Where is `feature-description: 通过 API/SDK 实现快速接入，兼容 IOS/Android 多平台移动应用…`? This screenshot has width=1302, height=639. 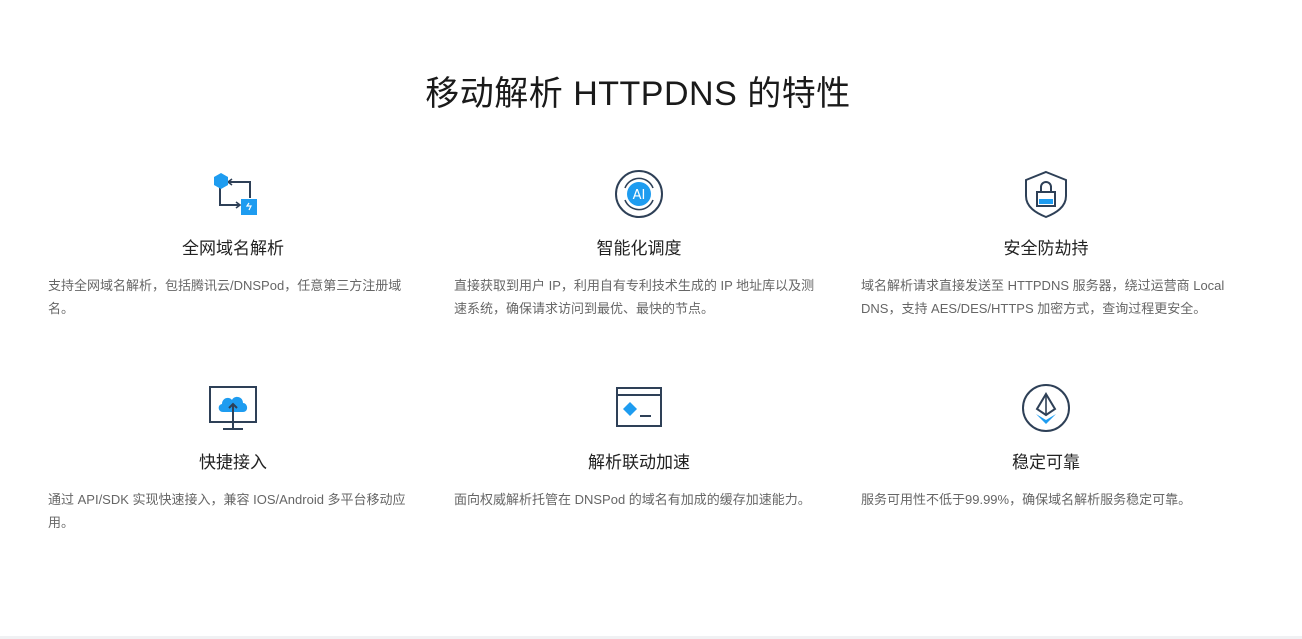 feature-description: 通过 API/SDK 实现快速接入，兼容 IOS/Android 多平台移动应用… is located at coordinates (227, 511).